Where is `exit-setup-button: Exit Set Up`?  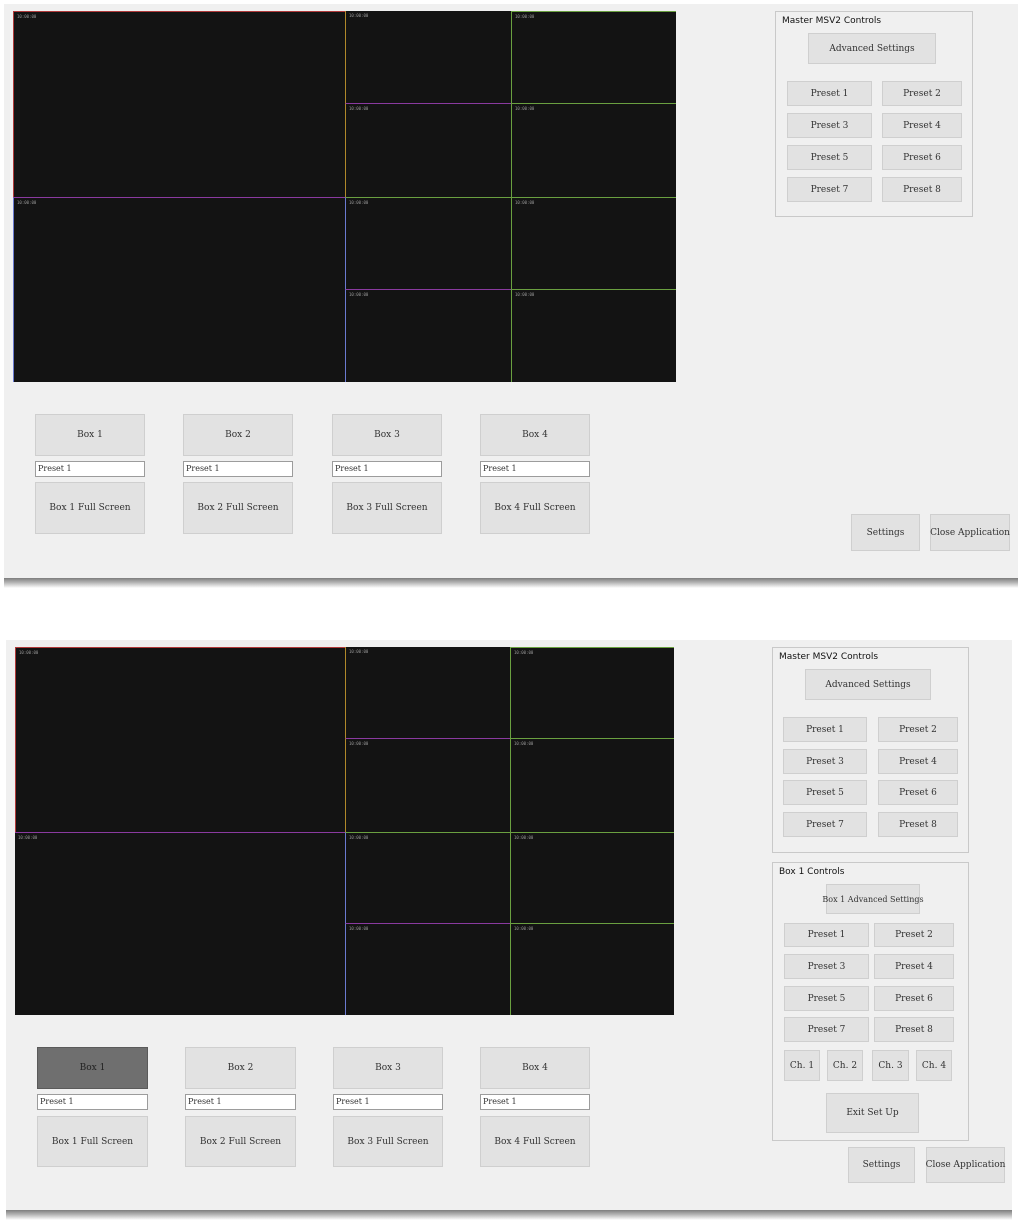
exit-setup-button: Exit Set Up is located at coordinates (872, 1113).